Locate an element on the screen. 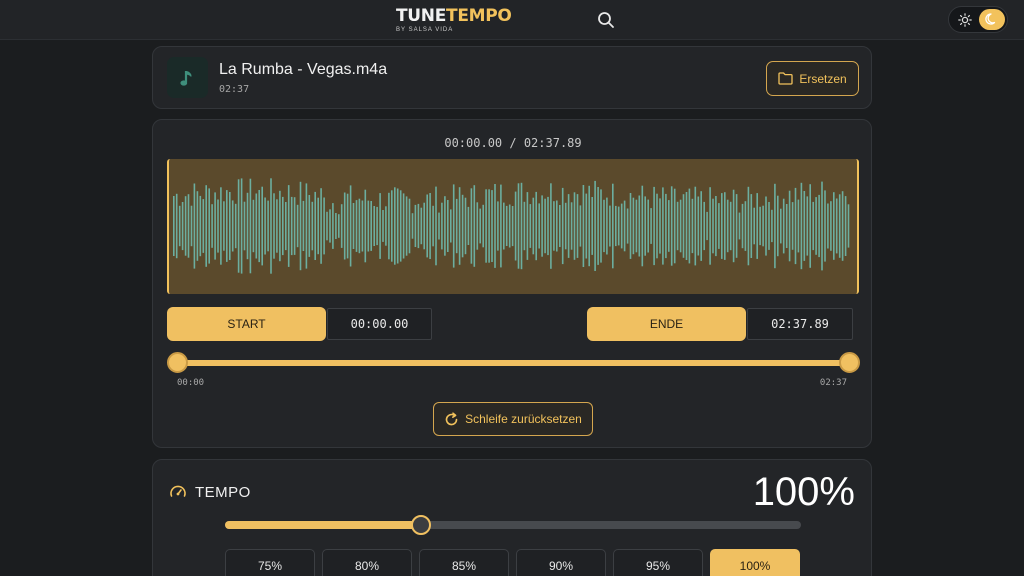 The height and width of the screenshot is (576, 1024). loop-end-handle is located at coordinates (849, 362).